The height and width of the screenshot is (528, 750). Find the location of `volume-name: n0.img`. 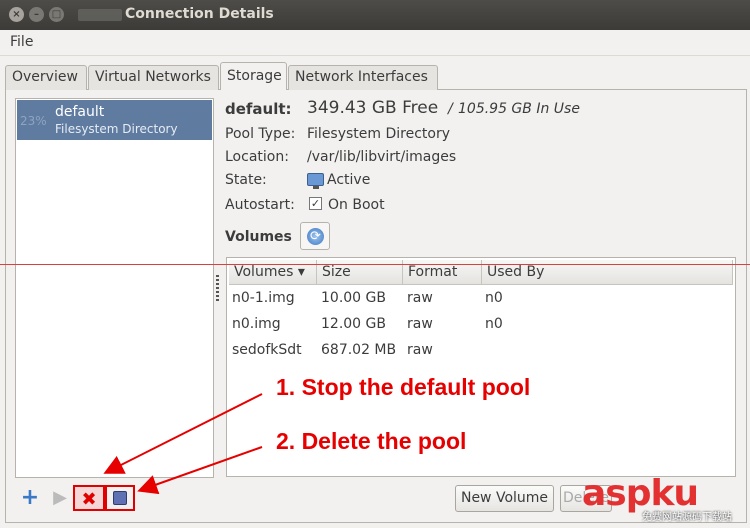

volume-name: n0.img is located at coordinates (256, 324).